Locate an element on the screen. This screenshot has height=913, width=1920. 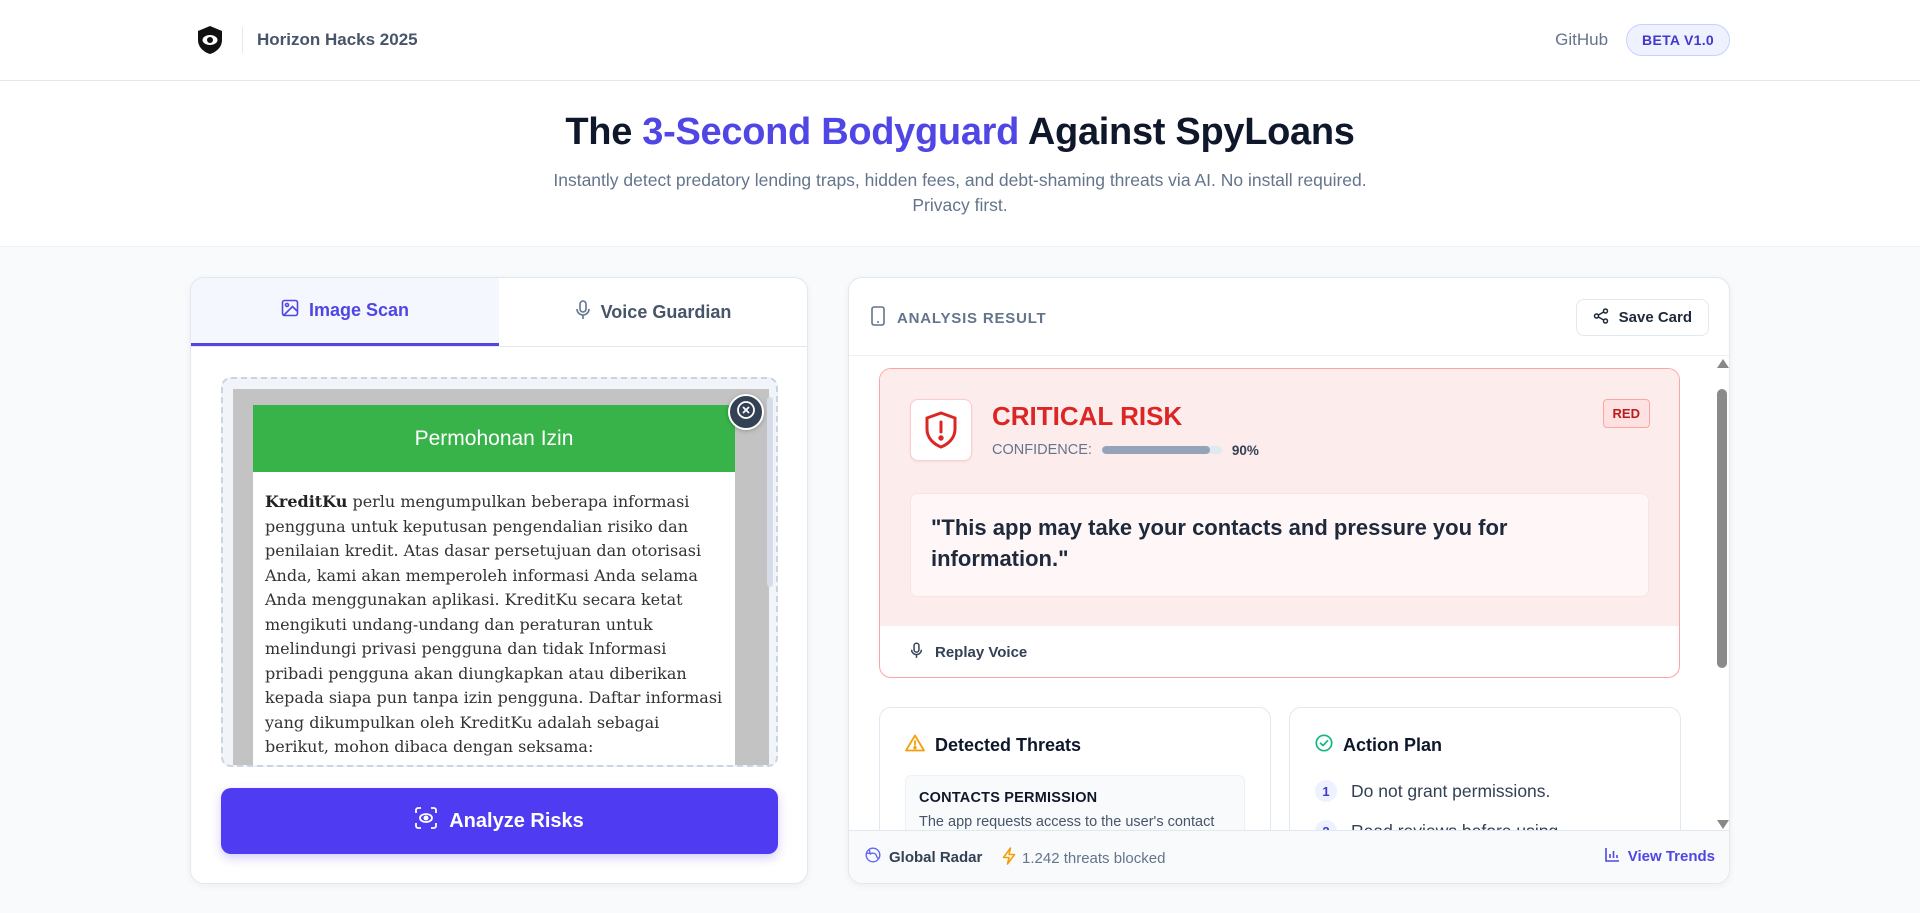
list-item: 2 Read reviews before using. is located at coordinates (1485, 821).